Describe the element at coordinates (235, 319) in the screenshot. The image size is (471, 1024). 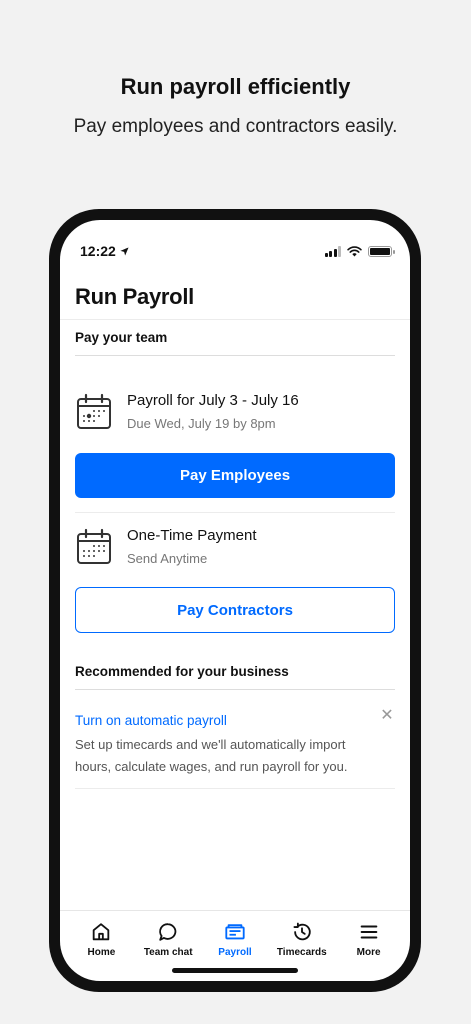
I see `header-divider` at that location.